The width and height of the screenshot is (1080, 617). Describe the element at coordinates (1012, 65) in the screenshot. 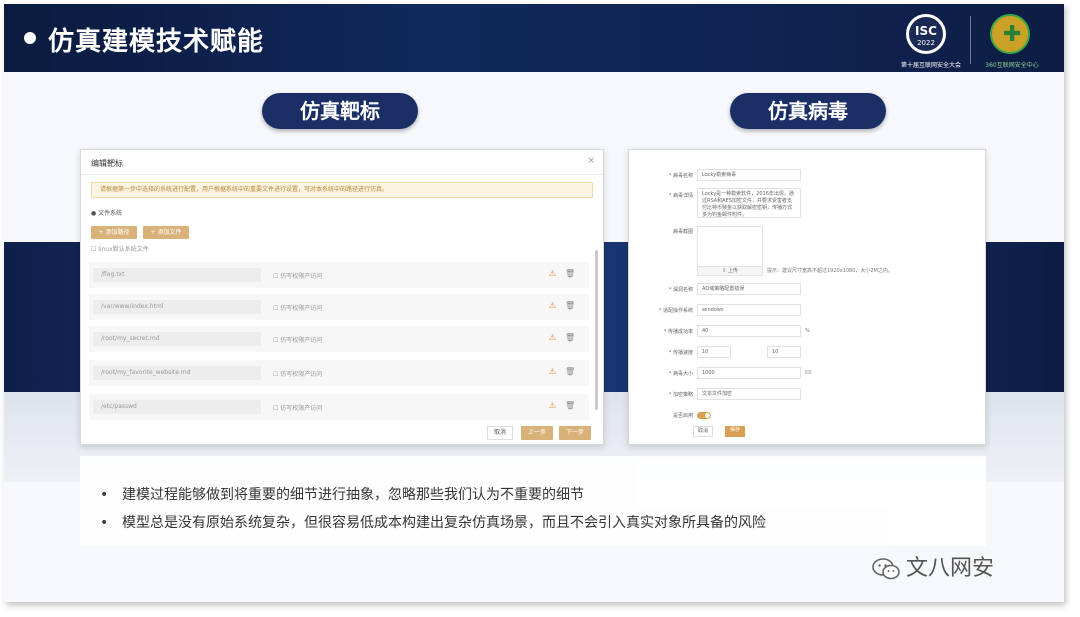

I see `360-logo-caption: 360互联网安全中心` at that location.